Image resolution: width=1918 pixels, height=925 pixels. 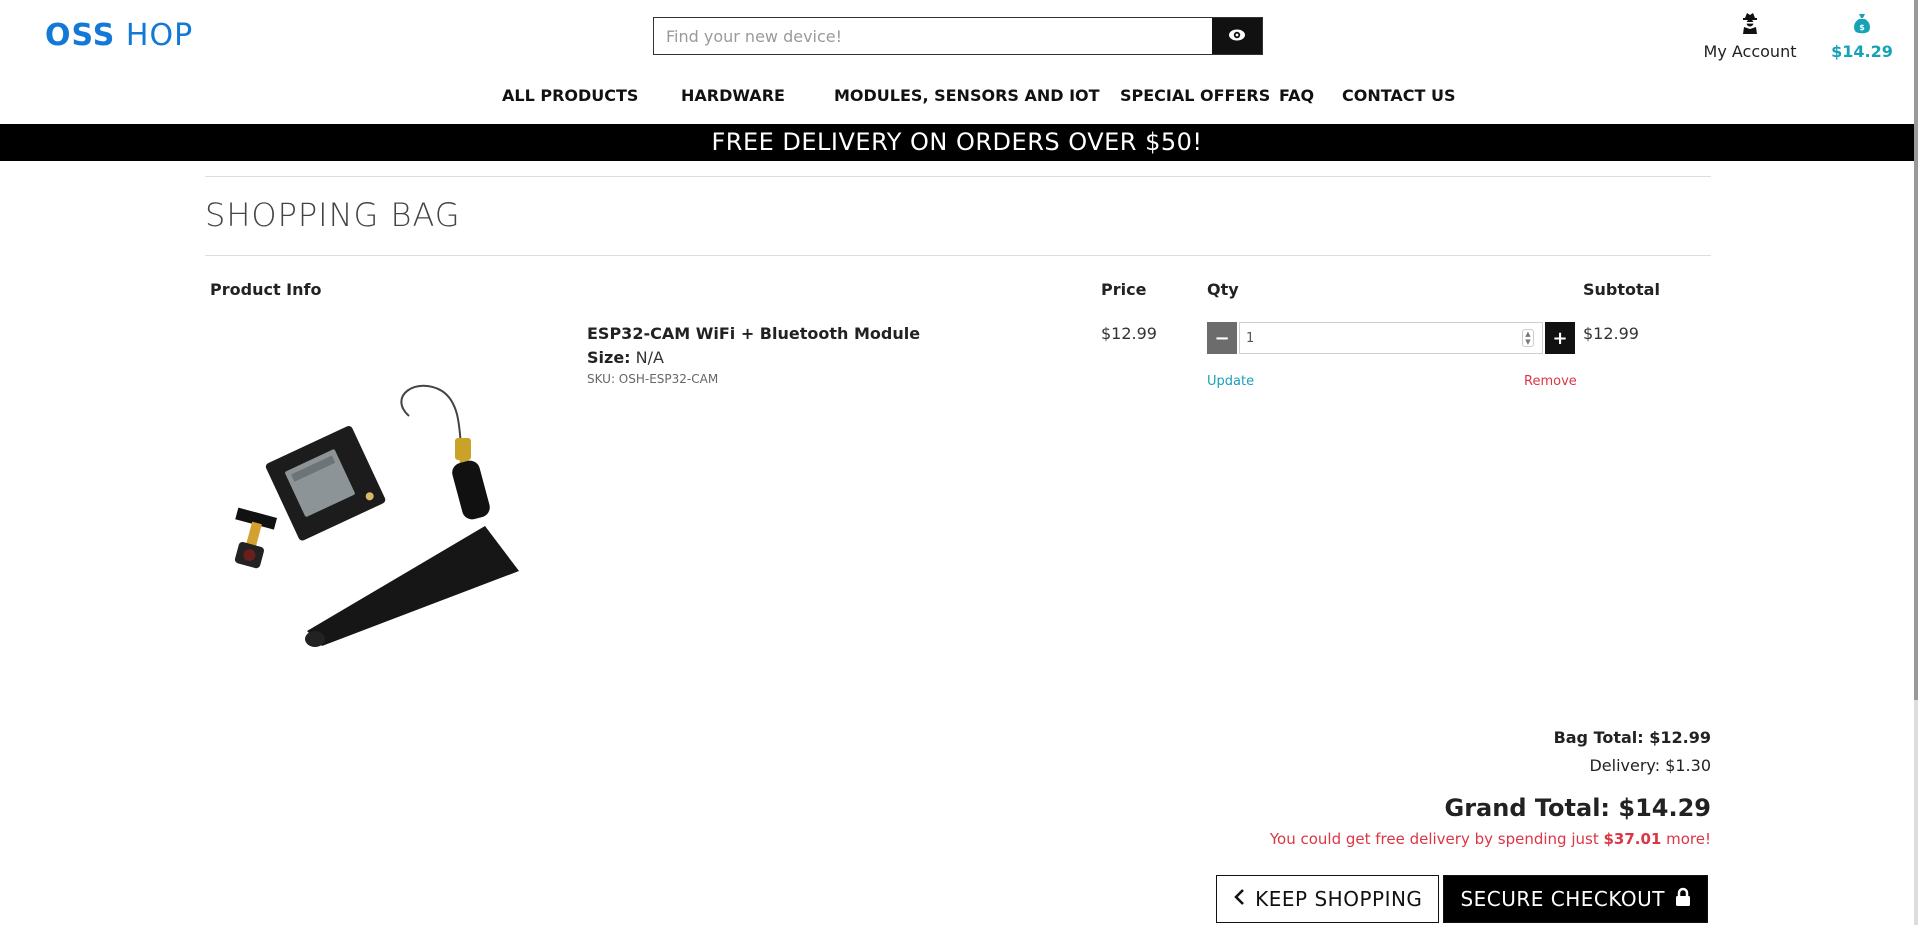 I want to click on secure-checkout-button: SECURE CHECKOUT, so click(x=1575, y=899).